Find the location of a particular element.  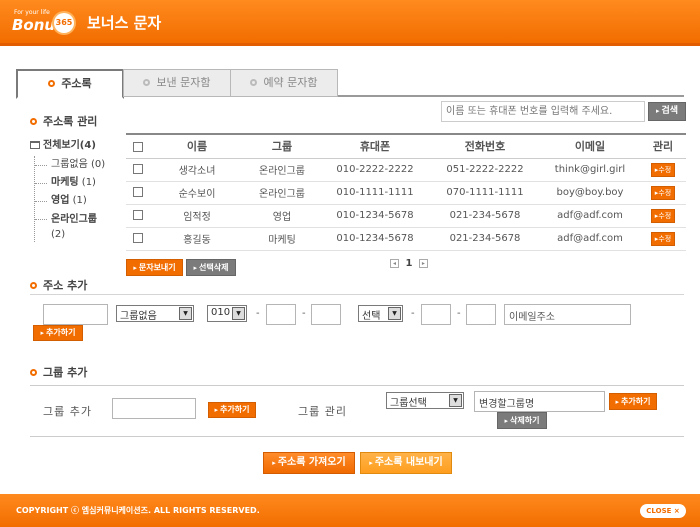

send-message-button: ▸ 문자보내기 is located at coordinates (154, 267).